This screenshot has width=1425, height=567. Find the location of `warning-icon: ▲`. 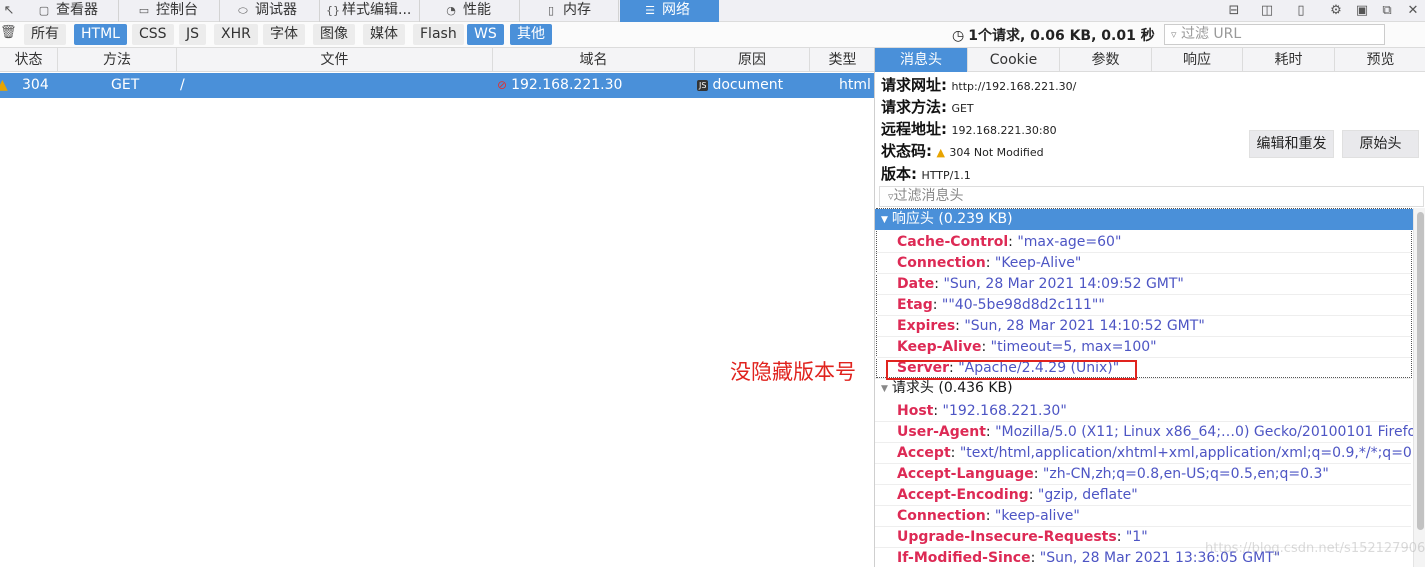

warning-icon: ▲ is located at coordinates (4, 85).